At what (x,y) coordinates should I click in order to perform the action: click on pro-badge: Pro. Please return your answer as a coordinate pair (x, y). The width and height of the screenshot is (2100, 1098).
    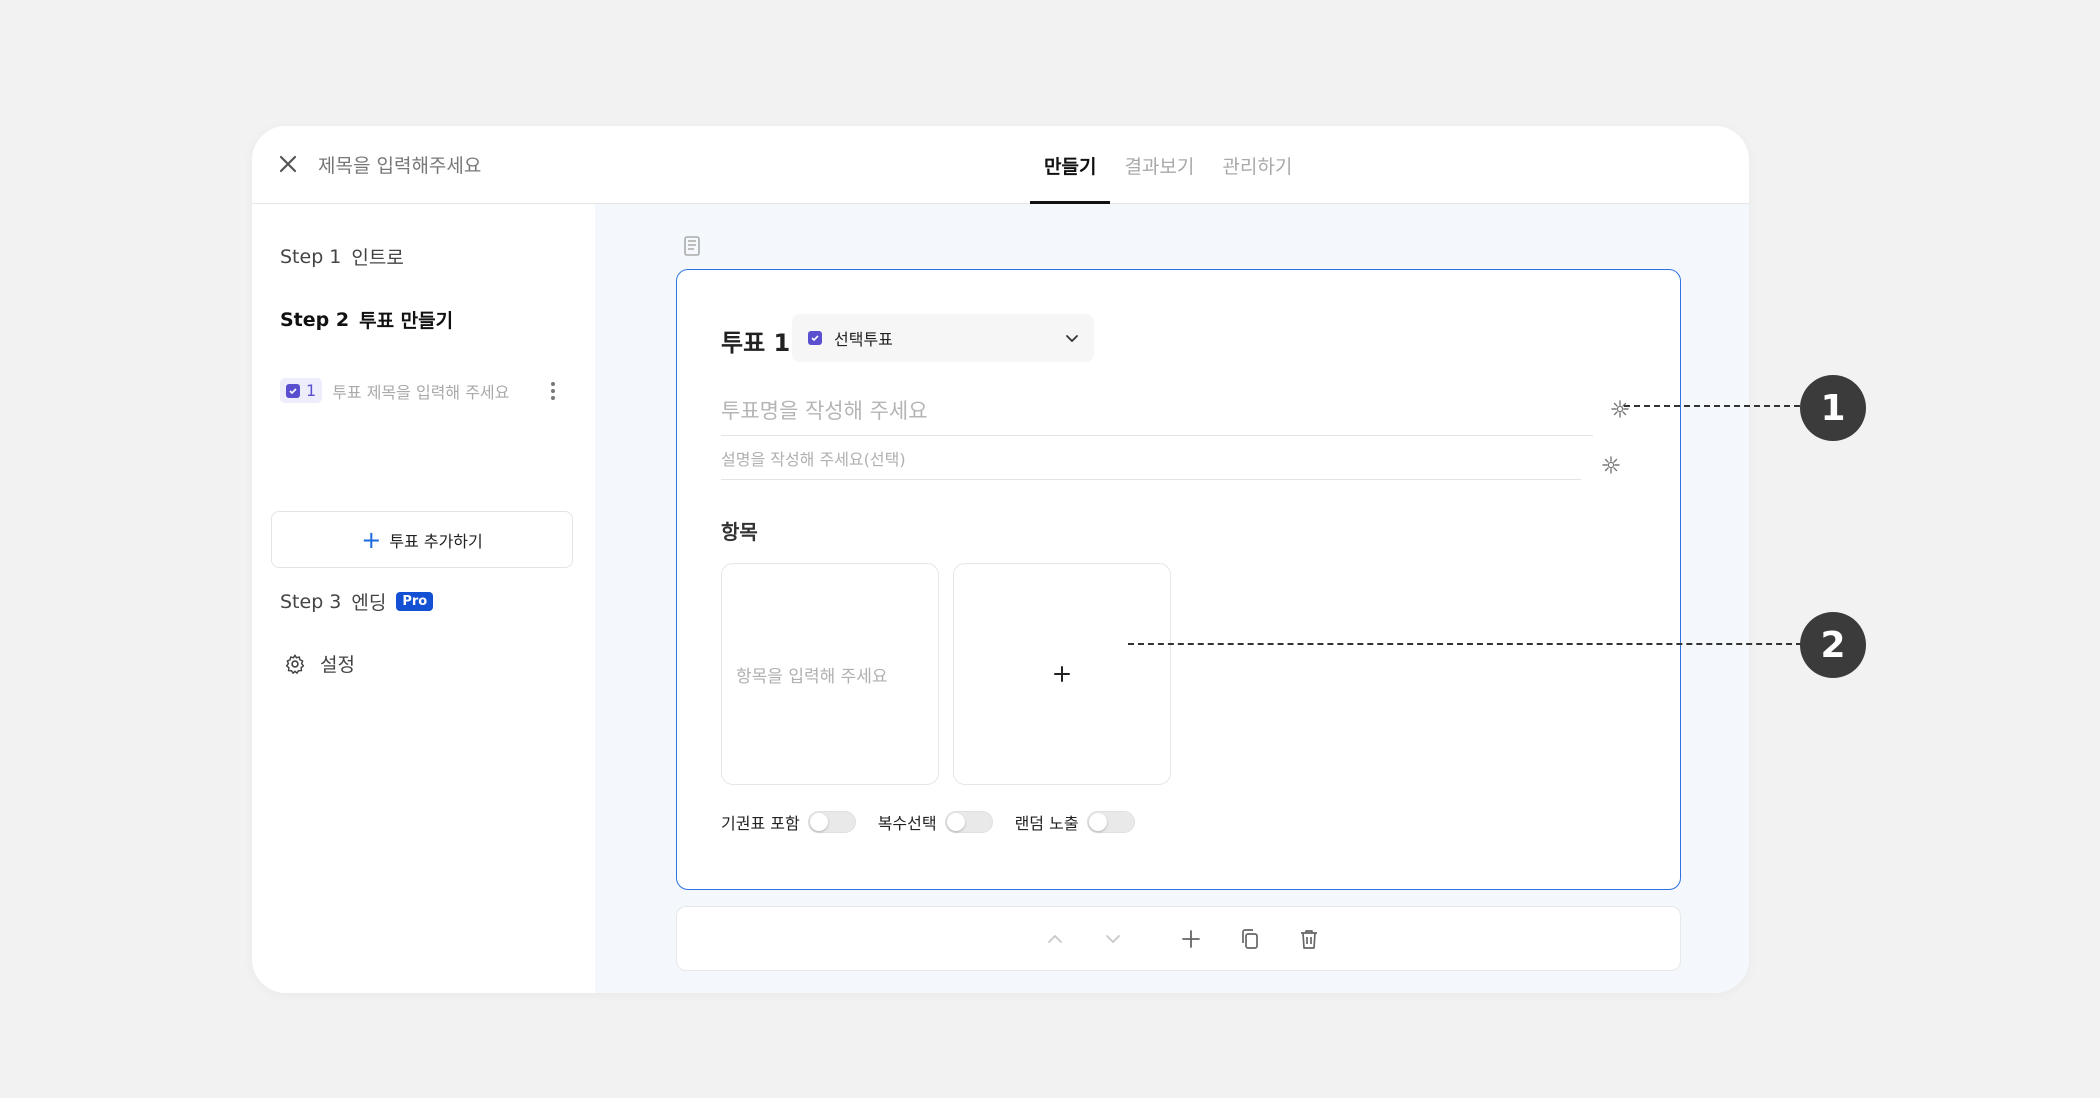
    Looking at the image, I should click on (415, 601).